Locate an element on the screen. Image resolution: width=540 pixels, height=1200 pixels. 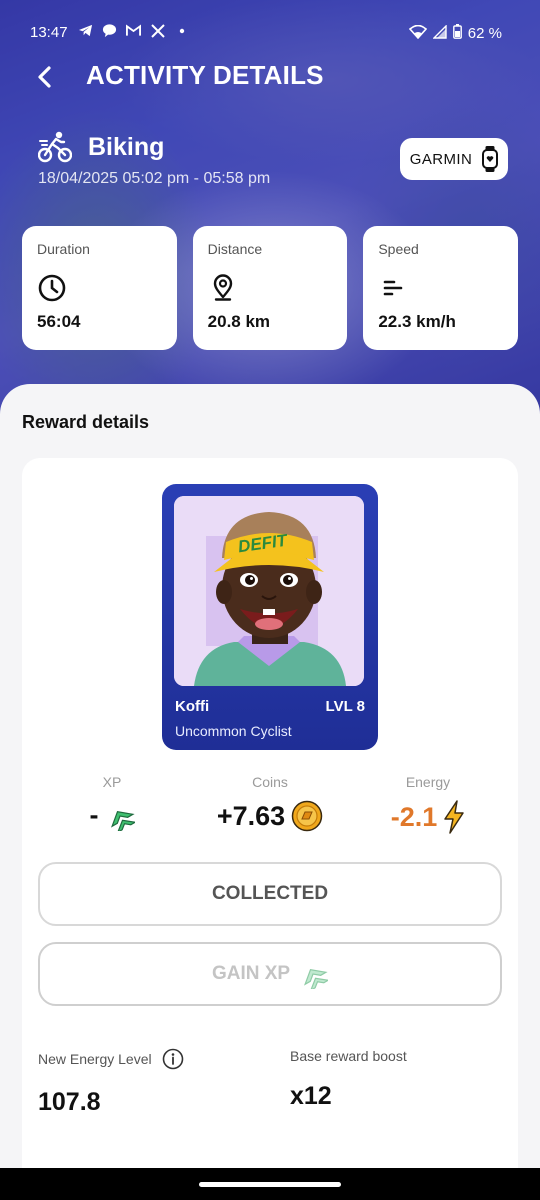
character-portrait: DEFIT is located at coordinates (269, 591).